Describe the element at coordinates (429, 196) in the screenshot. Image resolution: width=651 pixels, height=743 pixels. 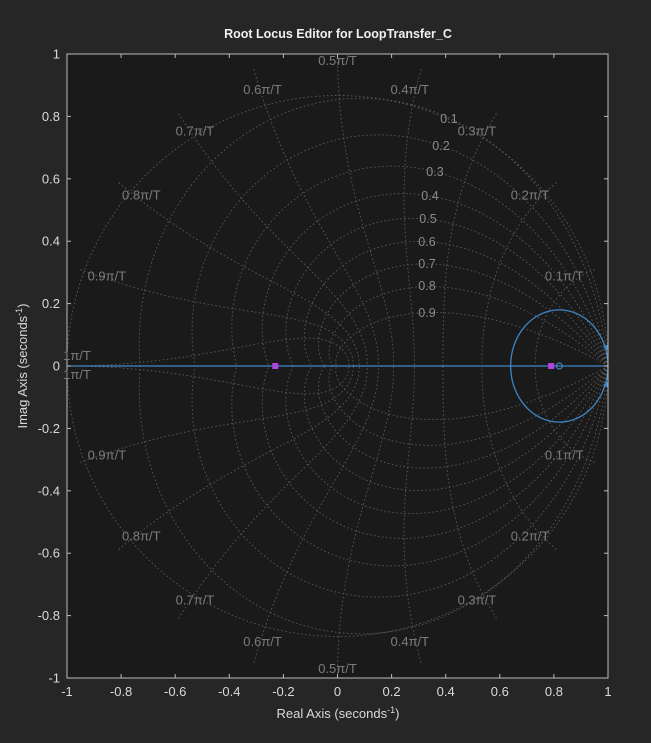
I see `damping-label: 0.4` at that location.